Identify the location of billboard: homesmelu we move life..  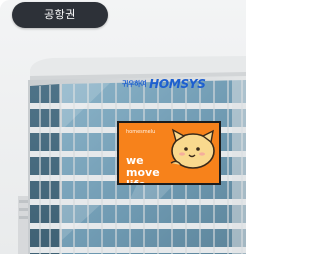
(169, 153).